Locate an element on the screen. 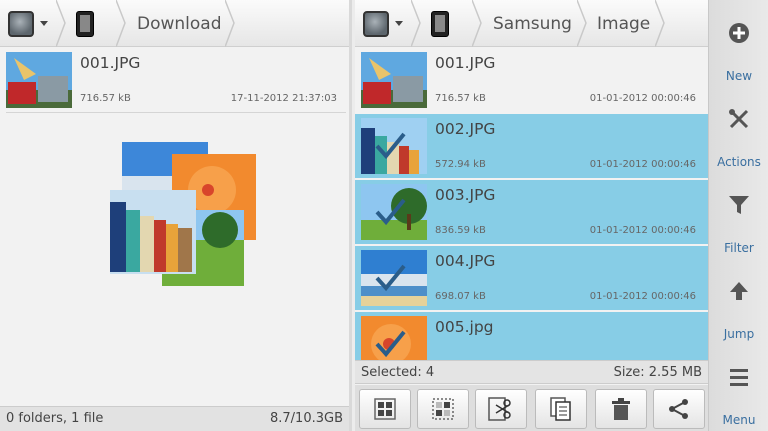 Image resolution: width=768 pixels, height=431 pixels. menu-icon is located at coordinates (739, 377).